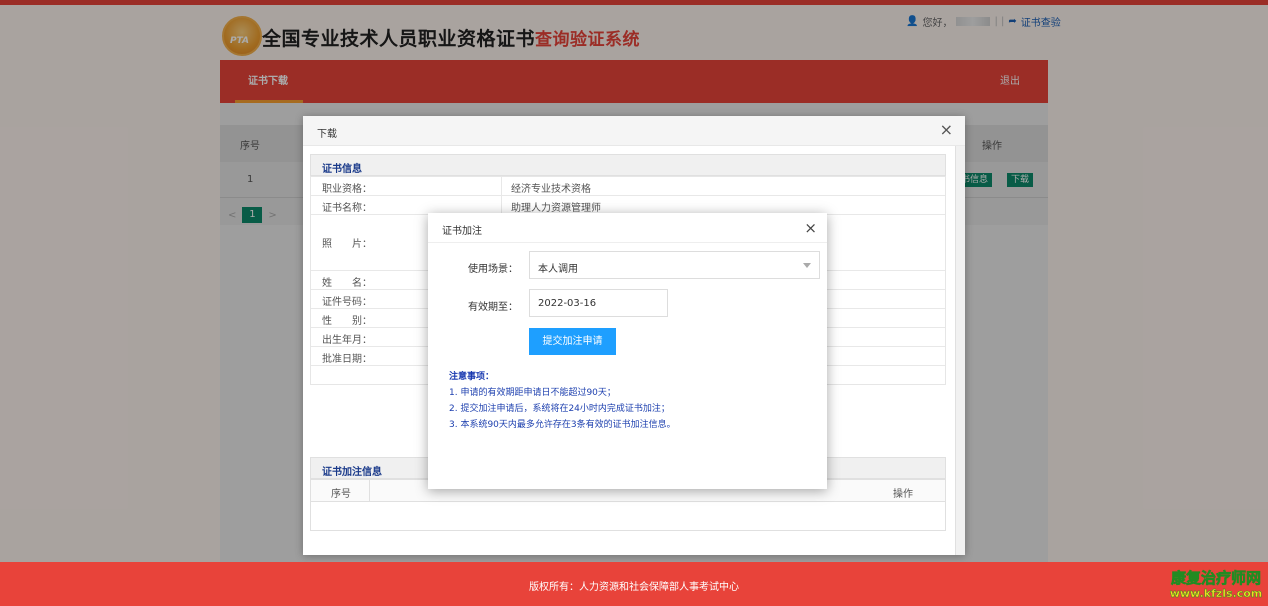  I want to click on footer: 版权所有：人力资源和社会保障部人事考试中心, so click(634, 584).